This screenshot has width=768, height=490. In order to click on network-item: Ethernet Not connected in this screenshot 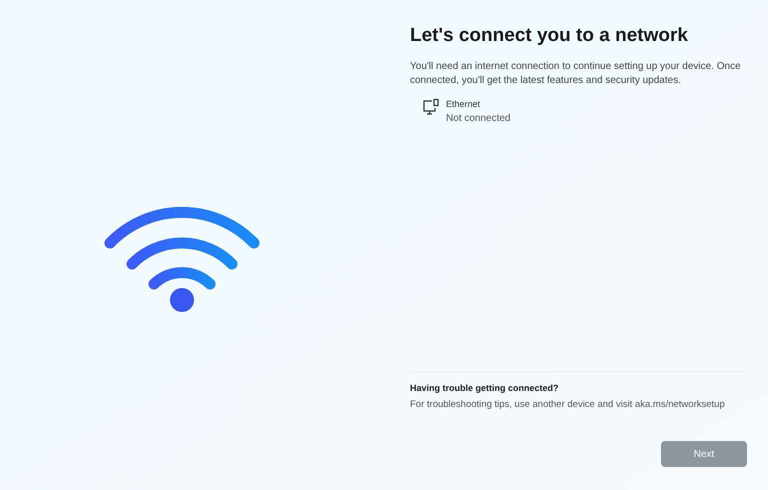, I will do `click(578, 112)`.